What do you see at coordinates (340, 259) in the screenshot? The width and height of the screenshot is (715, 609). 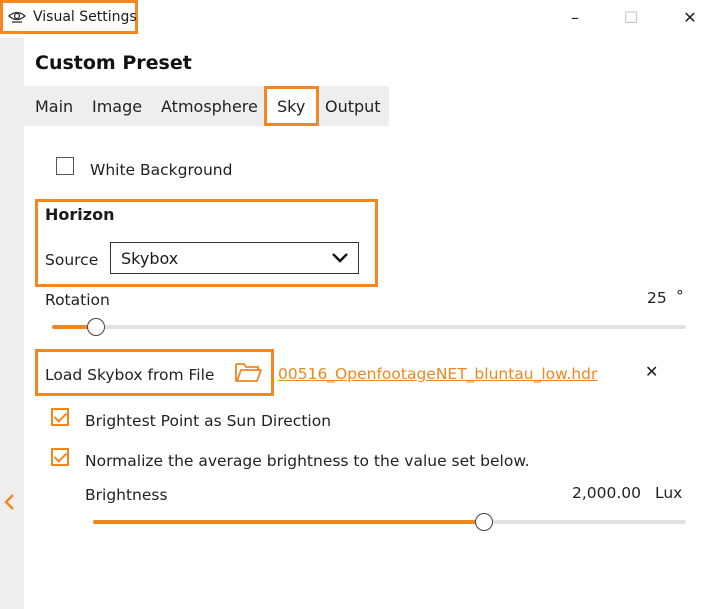 I see `chevron-down-icon` at bounding box center [340, 259].